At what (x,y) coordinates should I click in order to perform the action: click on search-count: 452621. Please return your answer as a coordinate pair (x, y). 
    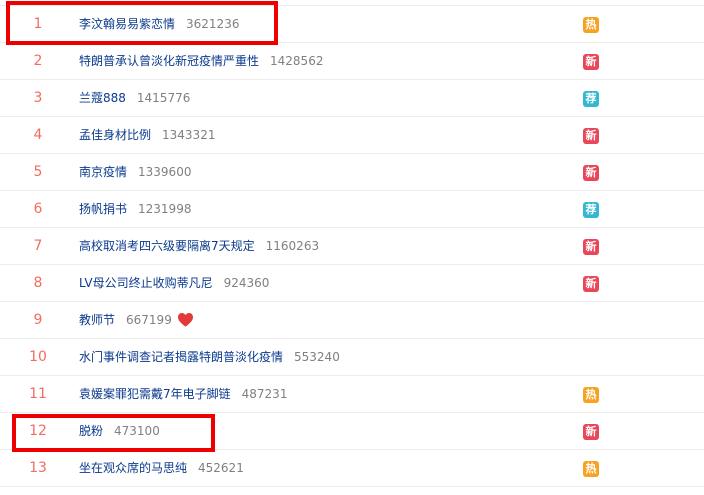
    Looking at the image, I should click on (221, 468).